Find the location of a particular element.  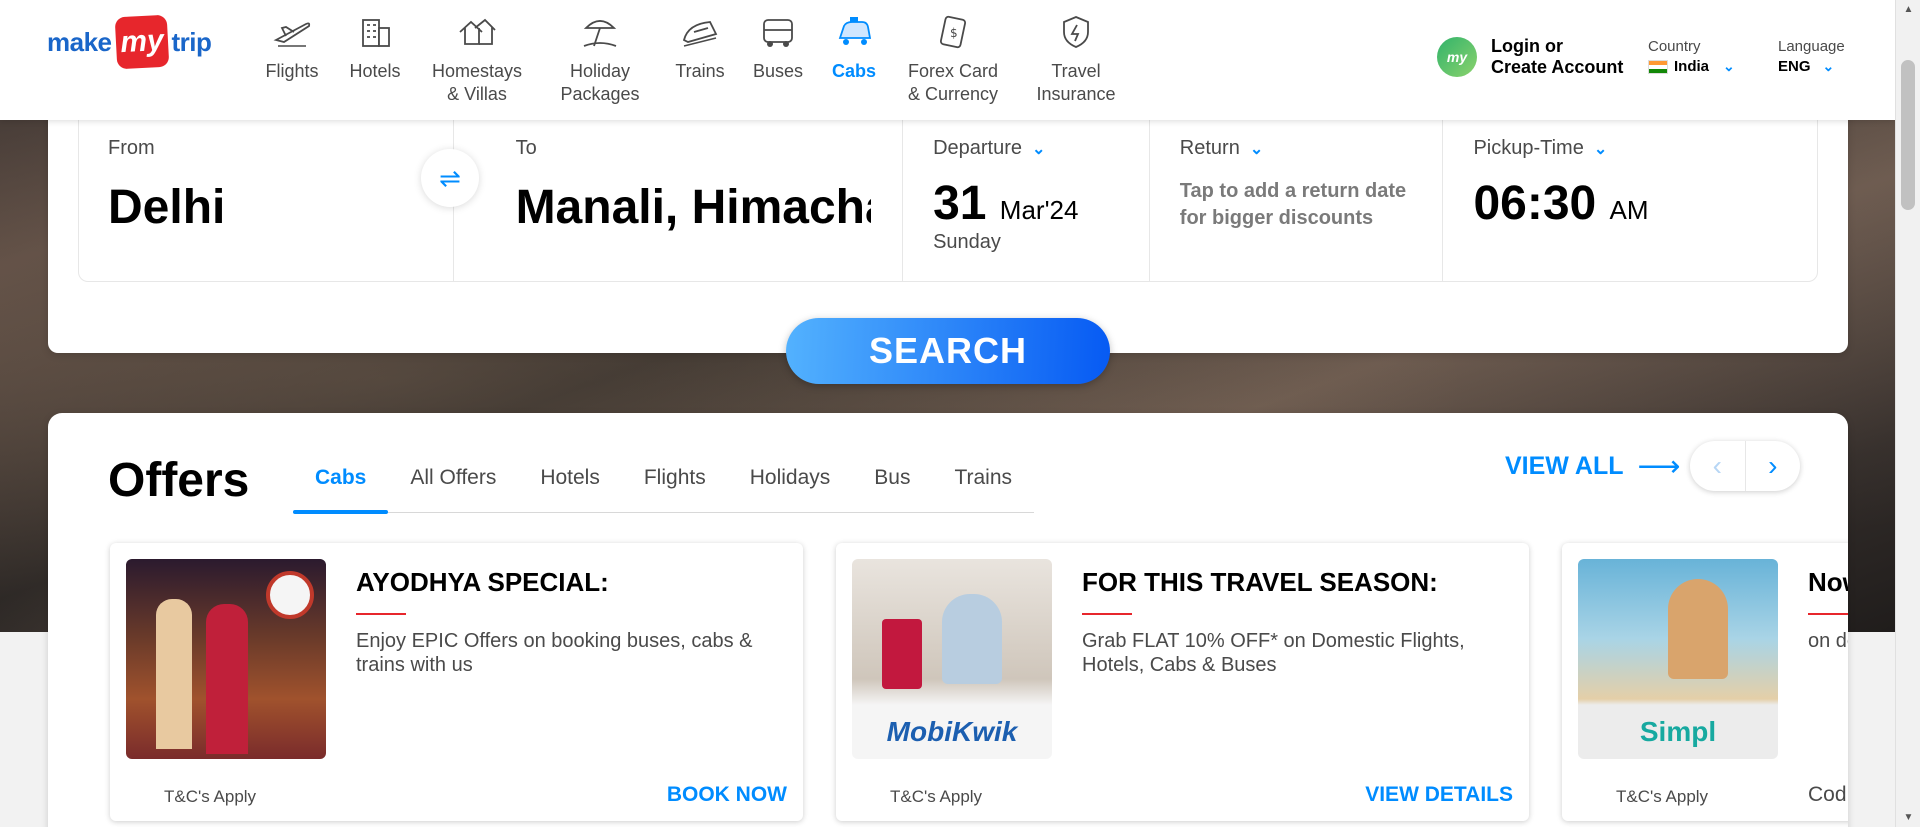

departure-weekday: Sunday is located at coordinates (967, 242).